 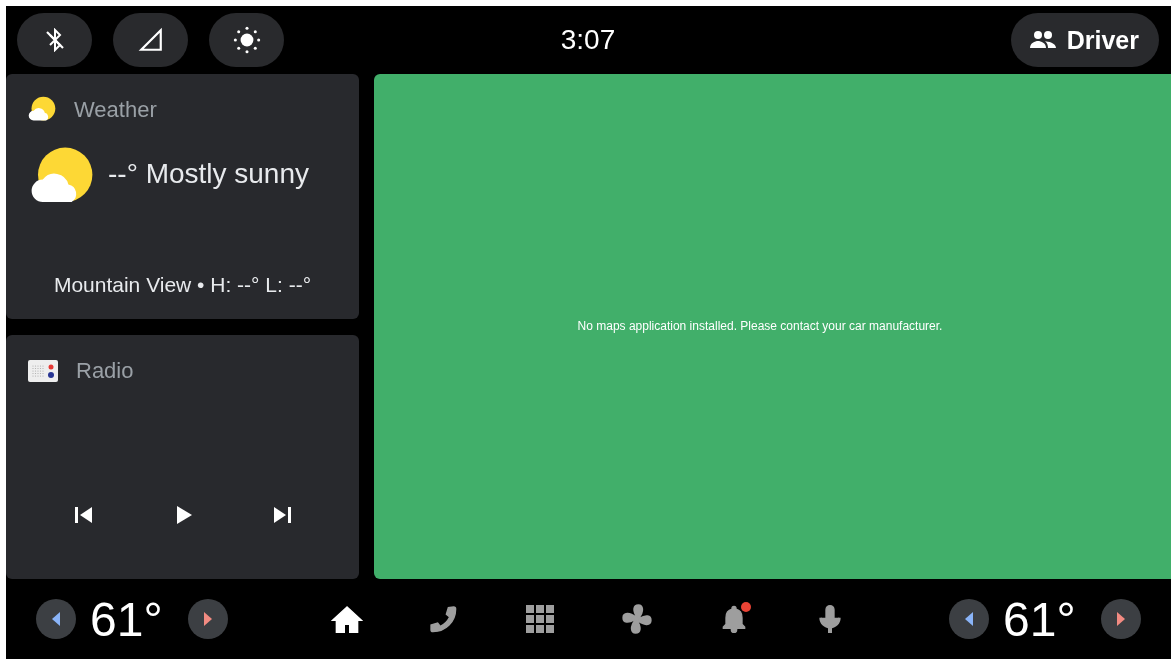 I want to click on card-title: Weather, so click(x=115, y=110).